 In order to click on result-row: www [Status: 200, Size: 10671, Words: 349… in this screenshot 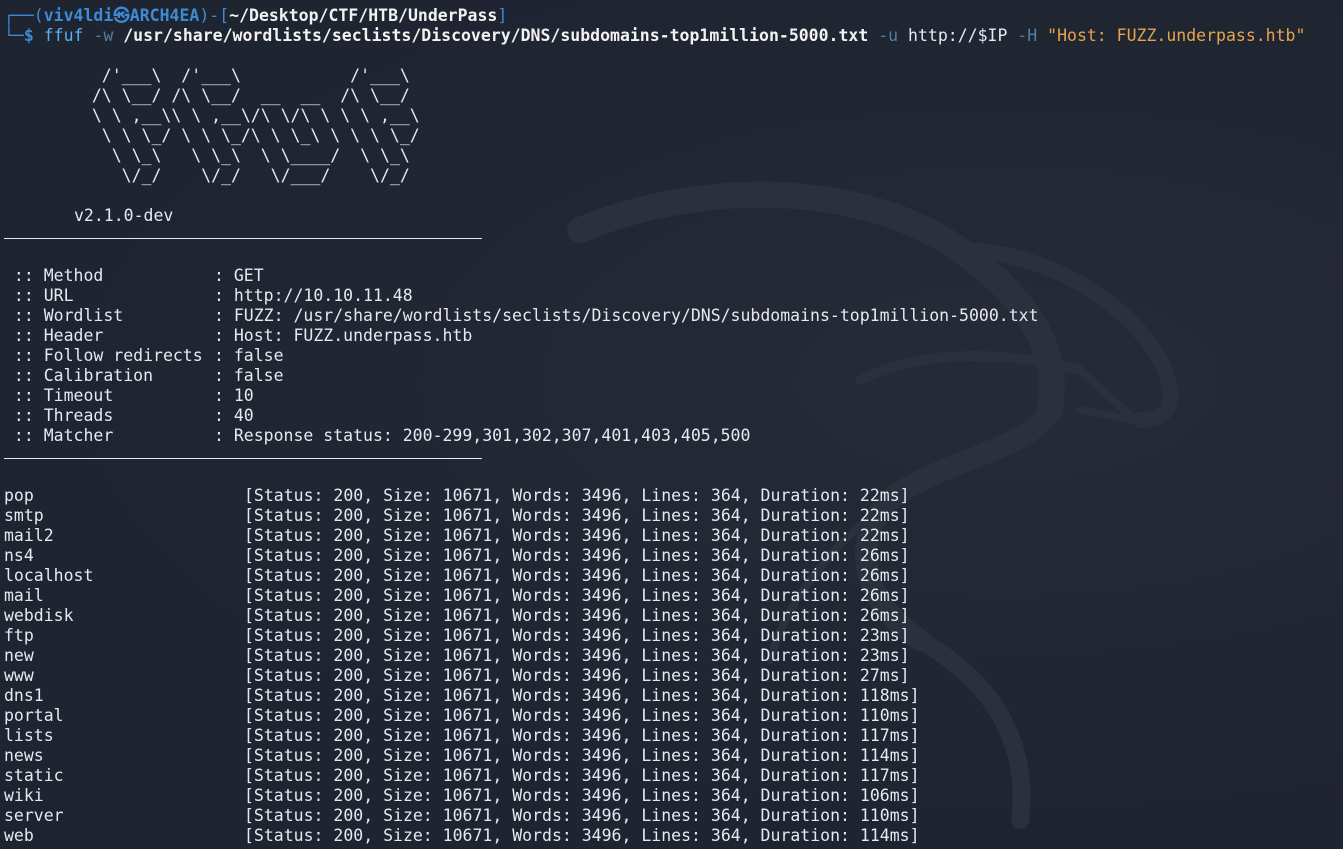, I will do `click(673, 676)`.